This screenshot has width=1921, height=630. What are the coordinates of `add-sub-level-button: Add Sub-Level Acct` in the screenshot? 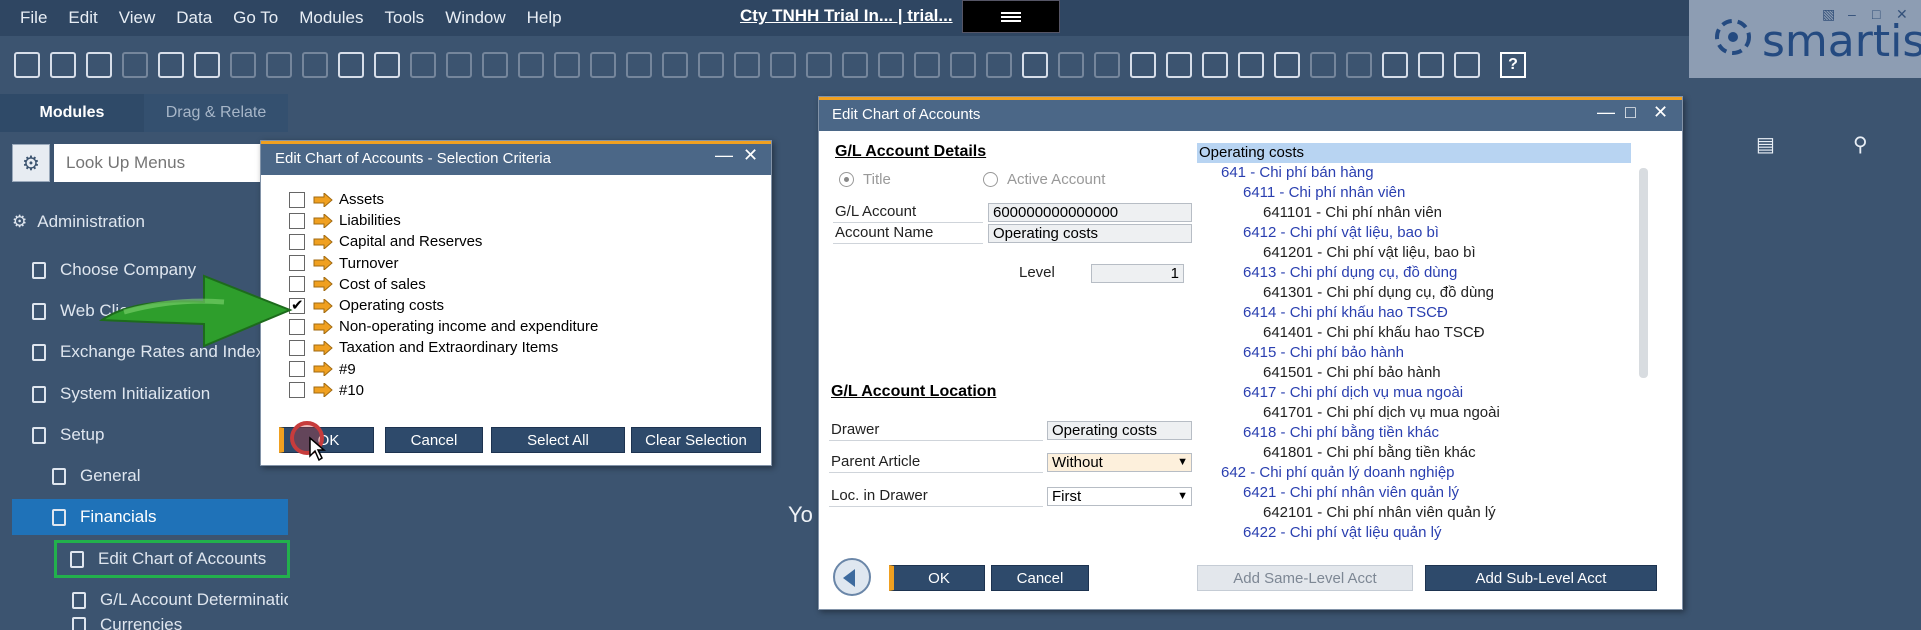 It's located at (1541, 578).